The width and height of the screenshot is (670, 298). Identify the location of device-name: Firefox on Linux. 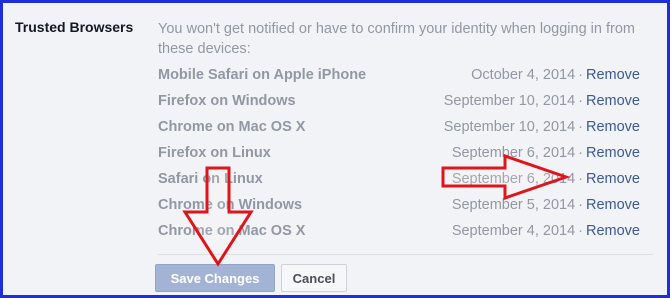
(214, 153).